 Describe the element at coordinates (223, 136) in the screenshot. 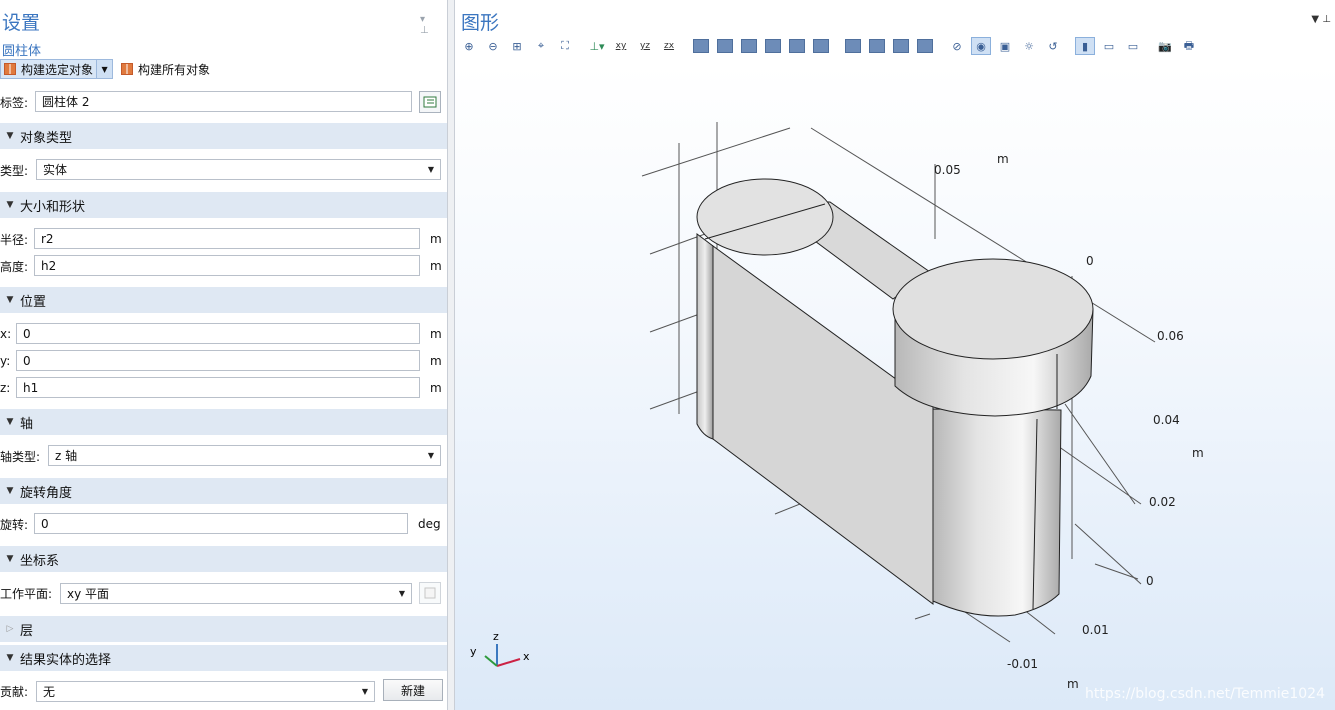

I see `section-object-type: ▼ 对象类型` at that location.